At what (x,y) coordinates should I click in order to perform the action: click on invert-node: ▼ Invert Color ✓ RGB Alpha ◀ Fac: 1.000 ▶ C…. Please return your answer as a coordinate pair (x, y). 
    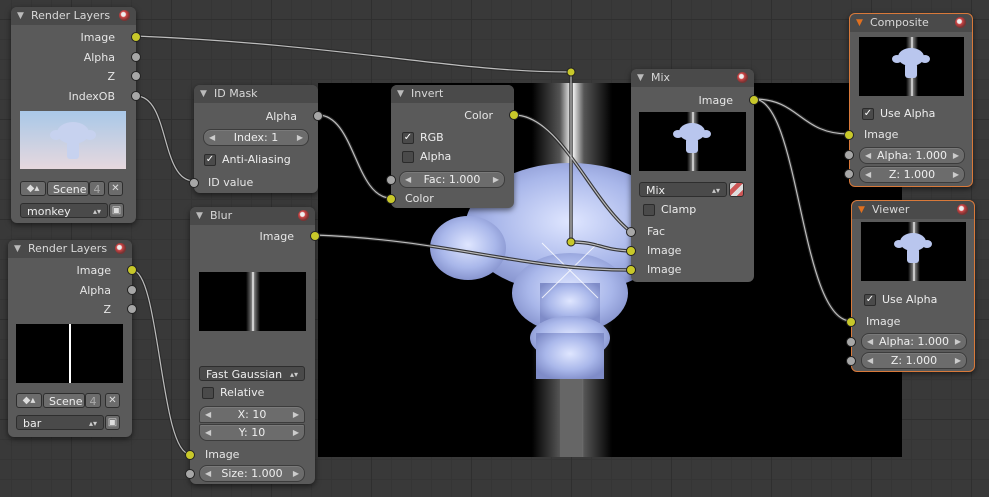
    Looking at the image, I should click on (452, 146).